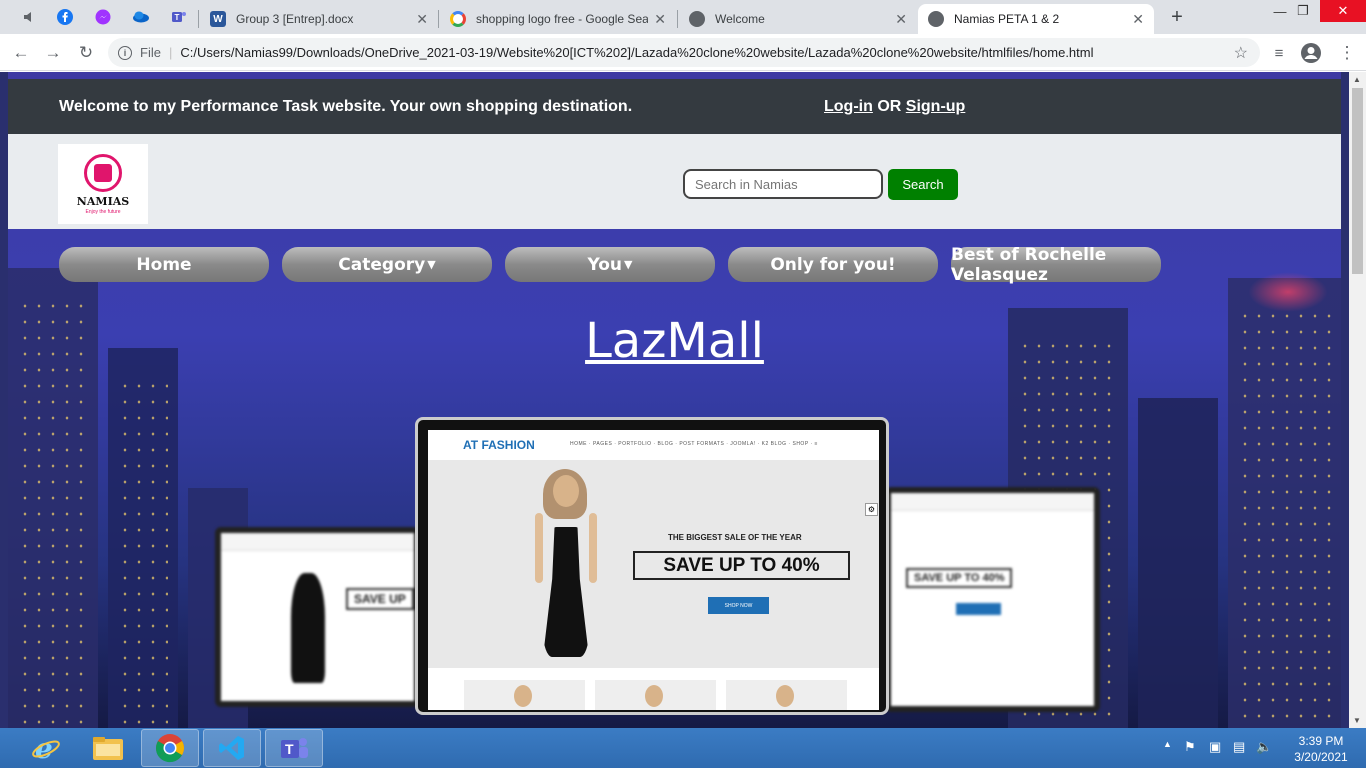  I want to click on tab-title: Group 3 [Entrep].docx, so click(295, 19).